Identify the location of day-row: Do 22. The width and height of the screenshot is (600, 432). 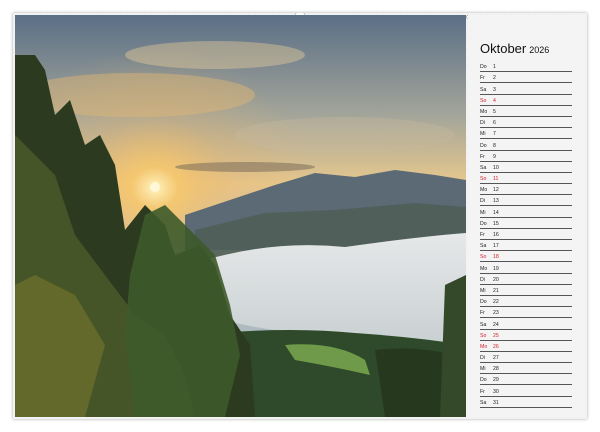
(526, 302).